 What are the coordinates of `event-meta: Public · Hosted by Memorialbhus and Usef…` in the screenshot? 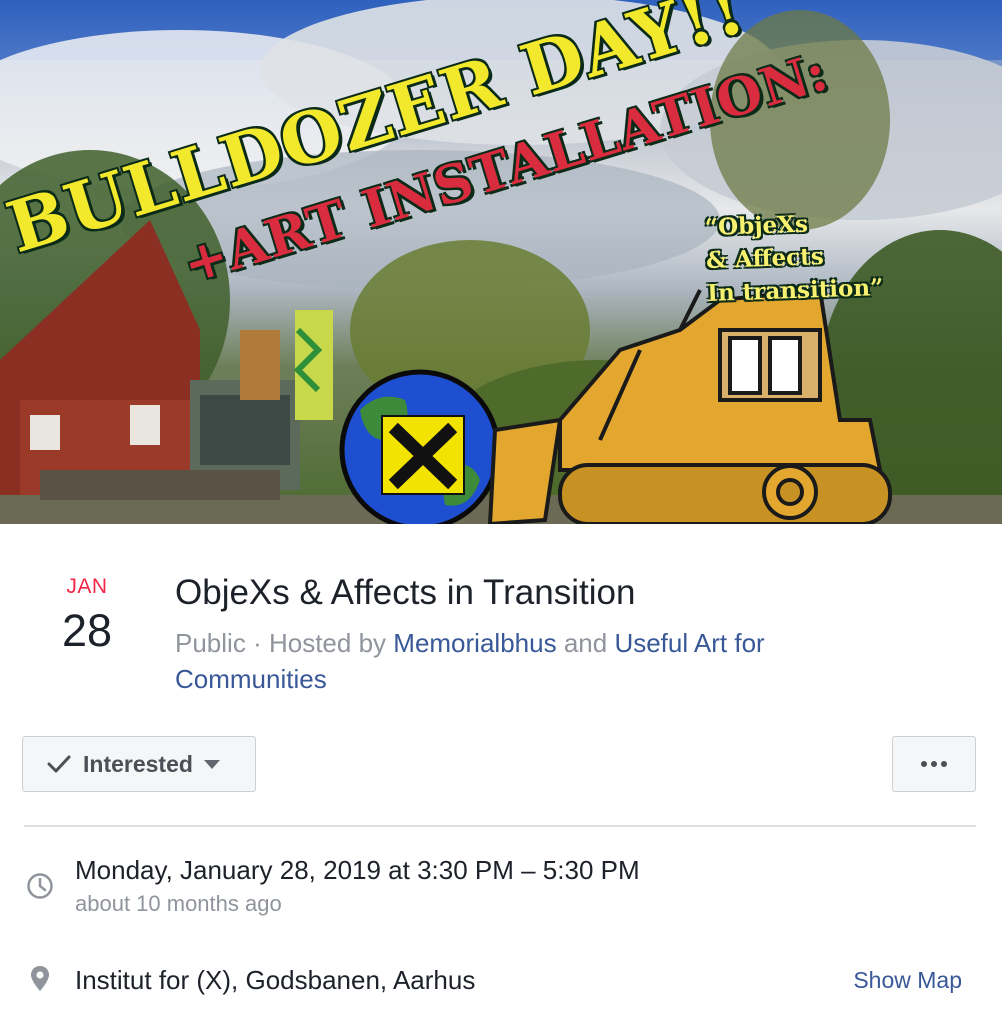 It's located at (535, 661).